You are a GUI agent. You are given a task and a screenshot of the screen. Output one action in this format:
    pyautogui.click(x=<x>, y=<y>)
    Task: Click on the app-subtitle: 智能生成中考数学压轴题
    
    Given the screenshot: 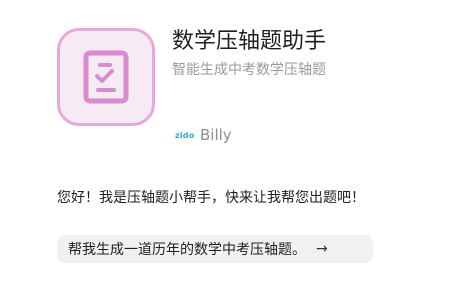 What is the action you would take?
    pyautogui.click(x=249, y=70)
    